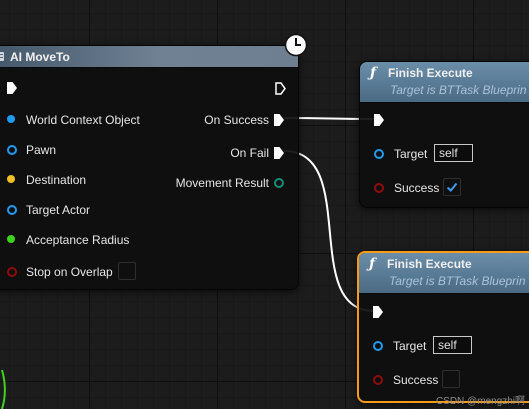 This screenshot has width=529, height=409. What do you see at coordinates (222, 183) in the screenshot?
I see `pin-label: Movement Result` at bounding box center [222, 183].